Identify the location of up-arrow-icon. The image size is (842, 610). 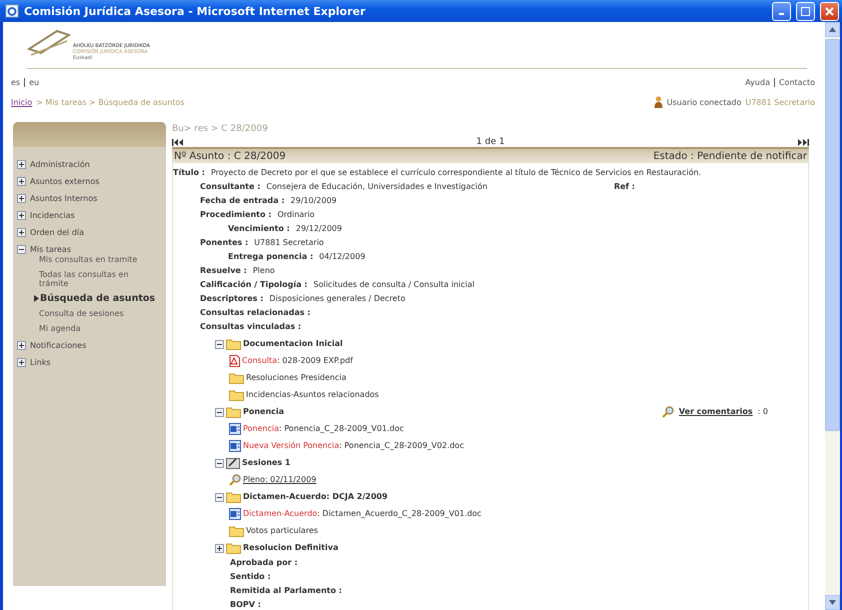
(832, 29).